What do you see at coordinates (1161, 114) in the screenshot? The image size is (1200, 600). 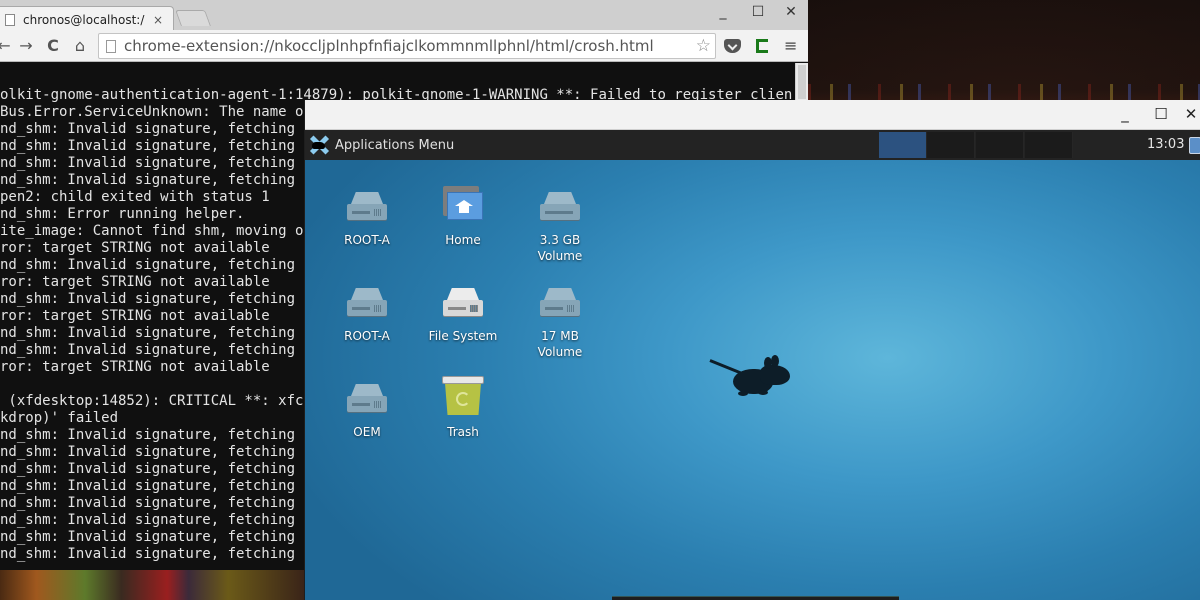 I see `xfce-maximize-button: ☐` at bounding box center [1161, 114].